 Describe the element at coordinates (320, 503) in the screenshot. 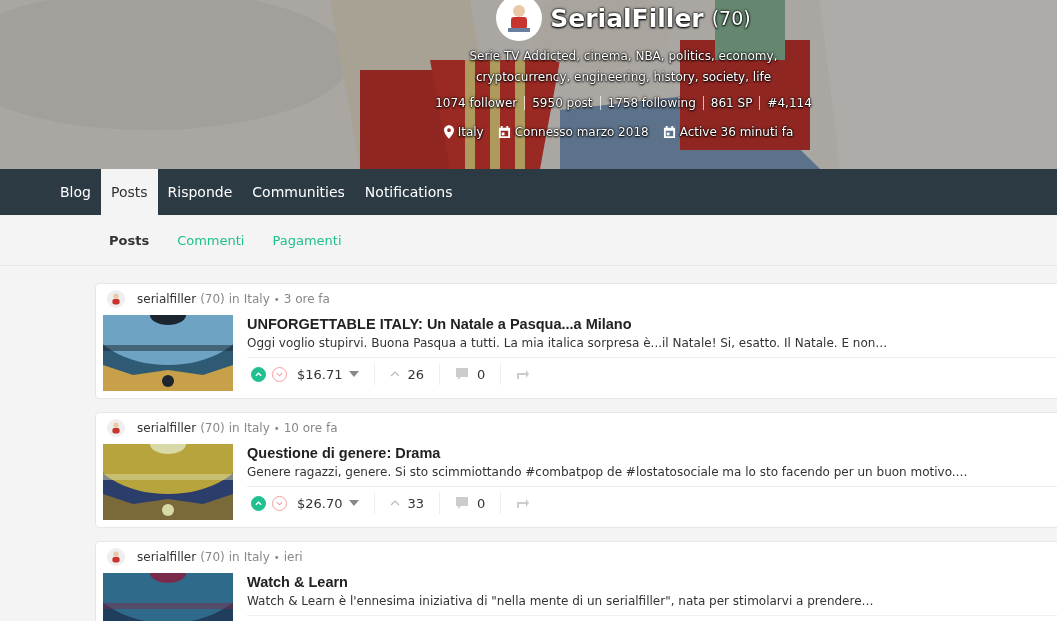

I see `payout-amount: $26.70` at that location.